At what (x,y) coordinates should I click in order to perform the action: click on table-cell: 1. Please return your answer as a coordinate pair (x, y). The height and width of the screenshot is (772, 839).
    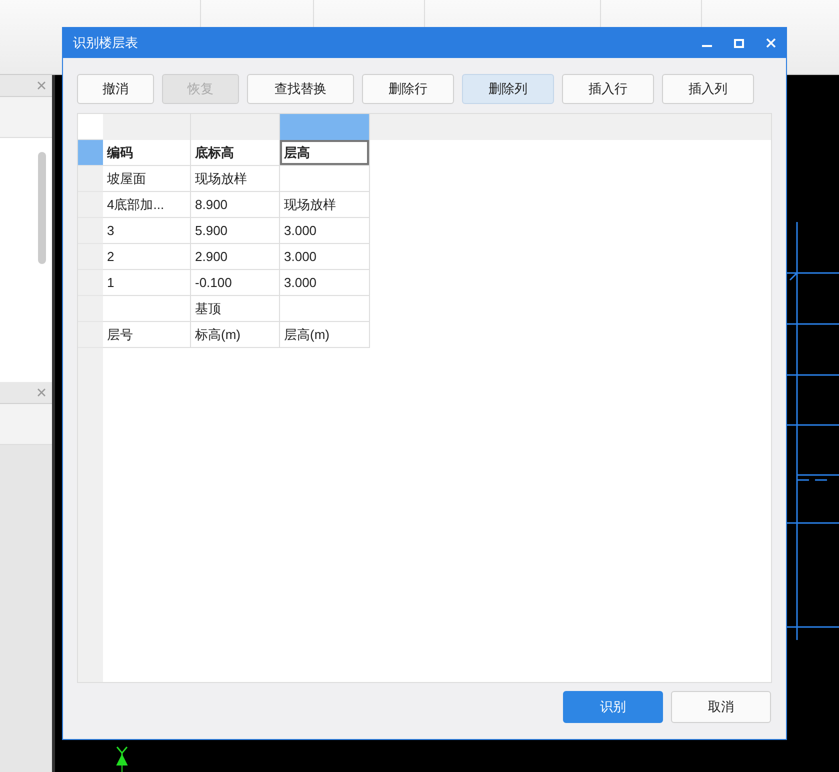
    Looking at the image, I should click on (147, 283).